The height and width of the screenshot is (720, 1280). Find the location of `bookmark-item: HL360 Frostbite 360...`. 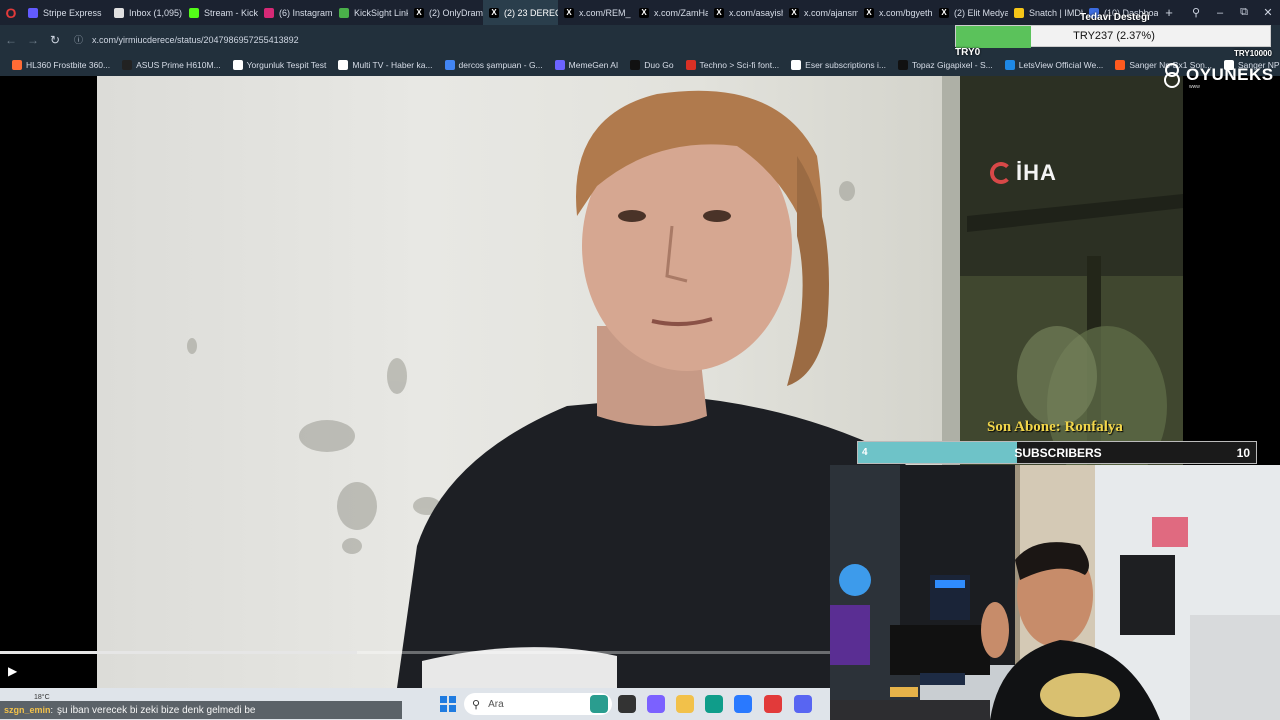

bookmark-item: HL360 Frostbite 360... is located at coordinates (61, 65).